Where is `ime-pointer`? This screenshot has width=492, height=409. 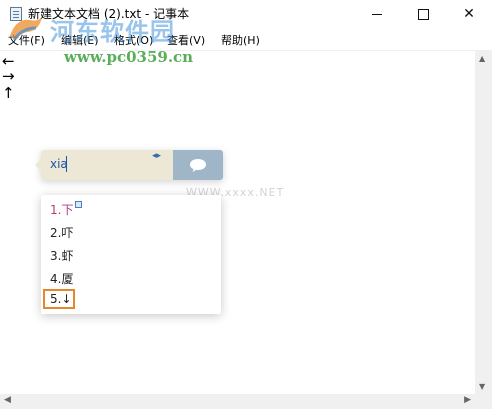 ime-pointer is located at coordinates (38, 165).